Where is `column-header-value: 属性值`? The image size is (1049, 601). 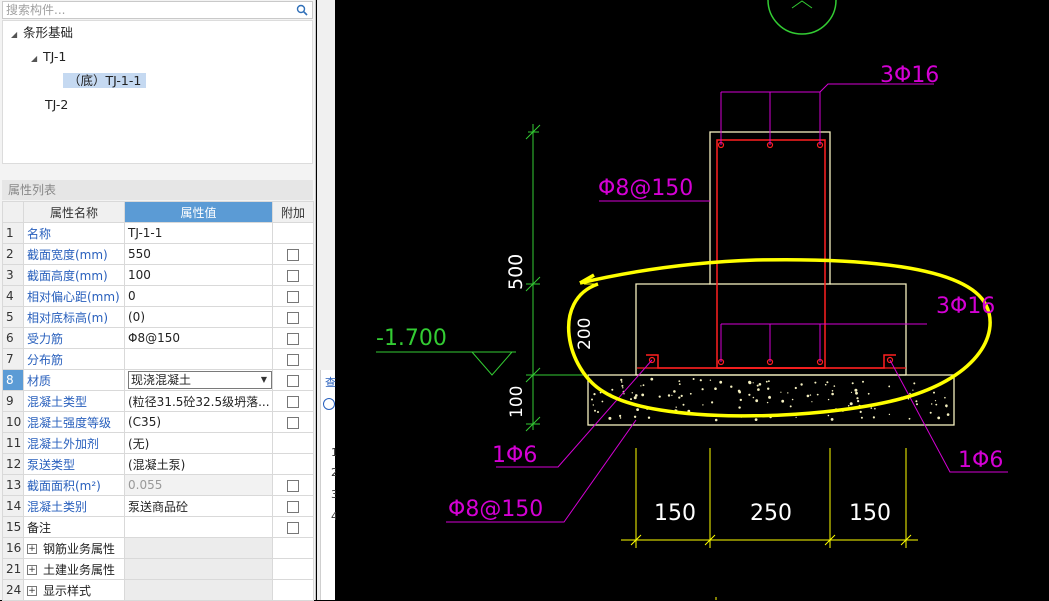
column-header-value: 属性值 is located at coordinates (198, 212).